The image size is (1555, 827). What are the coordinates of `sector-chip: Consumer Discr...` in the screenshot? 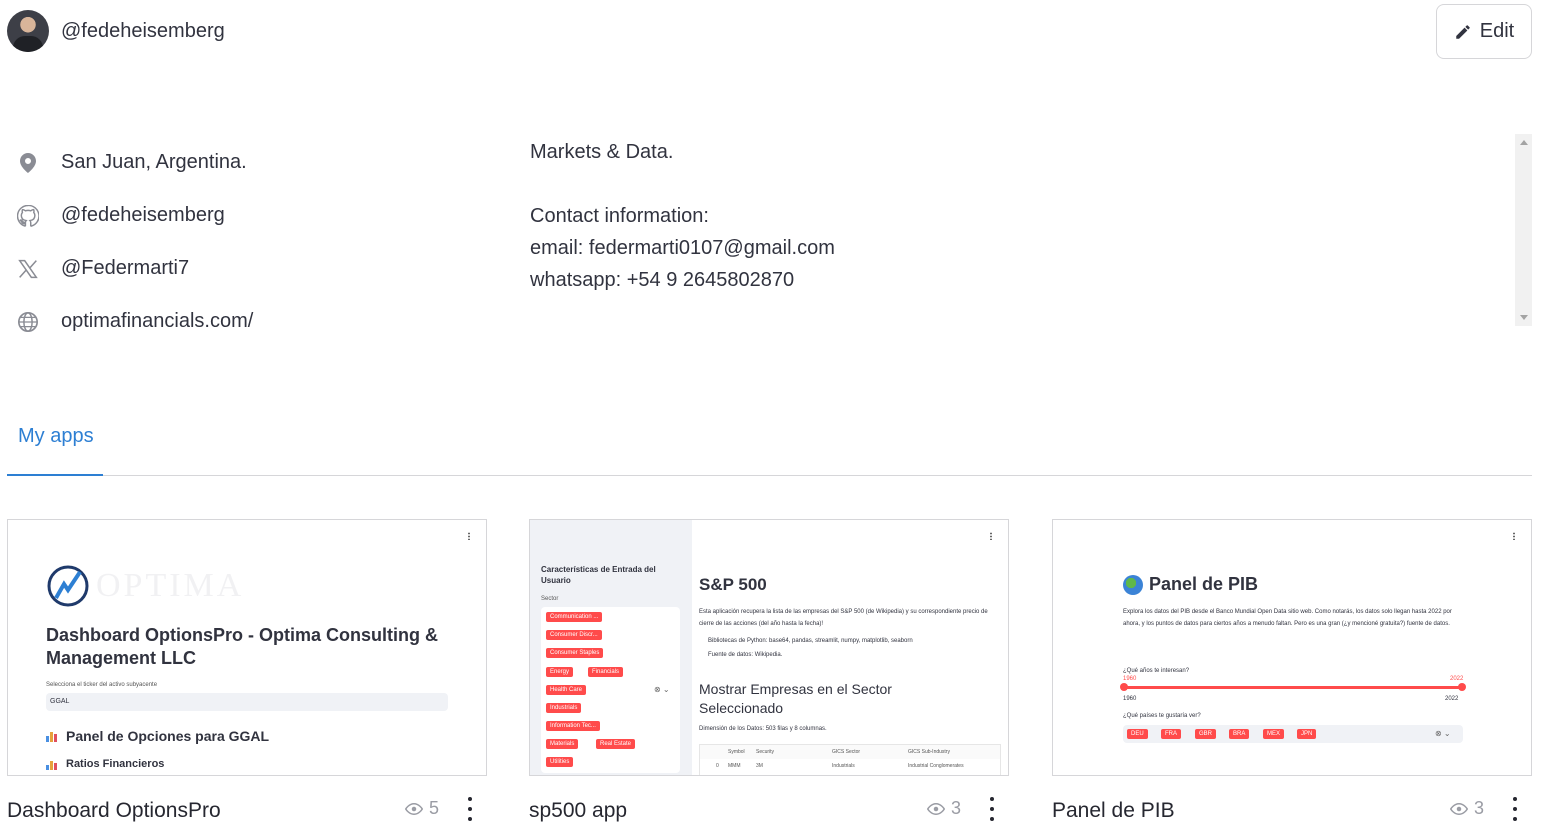 It's located at (574, 635).